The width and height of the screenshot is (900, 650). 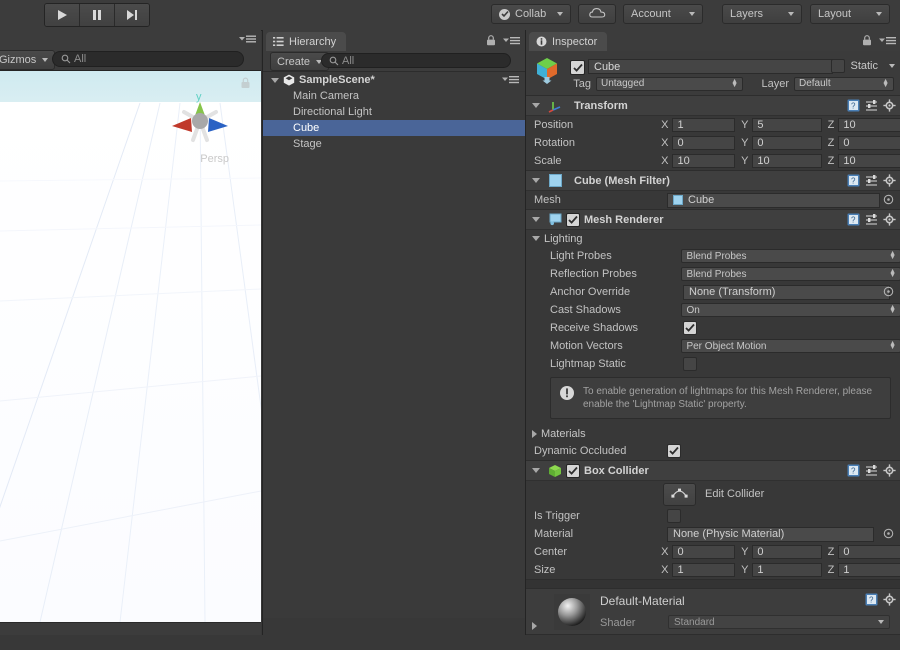 What do you see at coordinates (510, 81) in the screenshot?
I see `scene-row-menu-icon` at bounding box center [510, 81].